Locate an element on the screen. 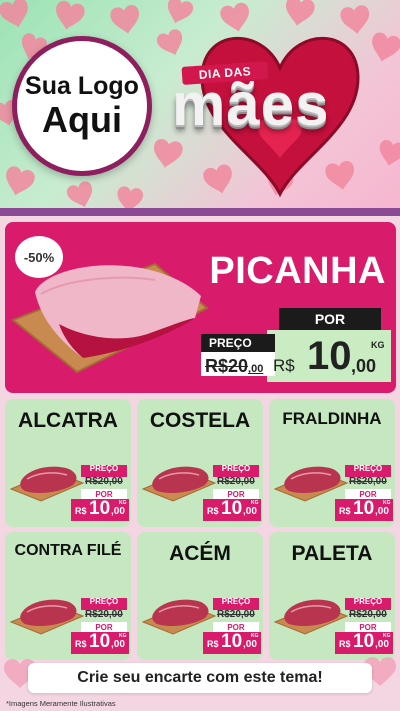 This screenshot has width=400, height=711. logo-placeholder: Sua Logo Aqui is located at coordinates (82, 106).